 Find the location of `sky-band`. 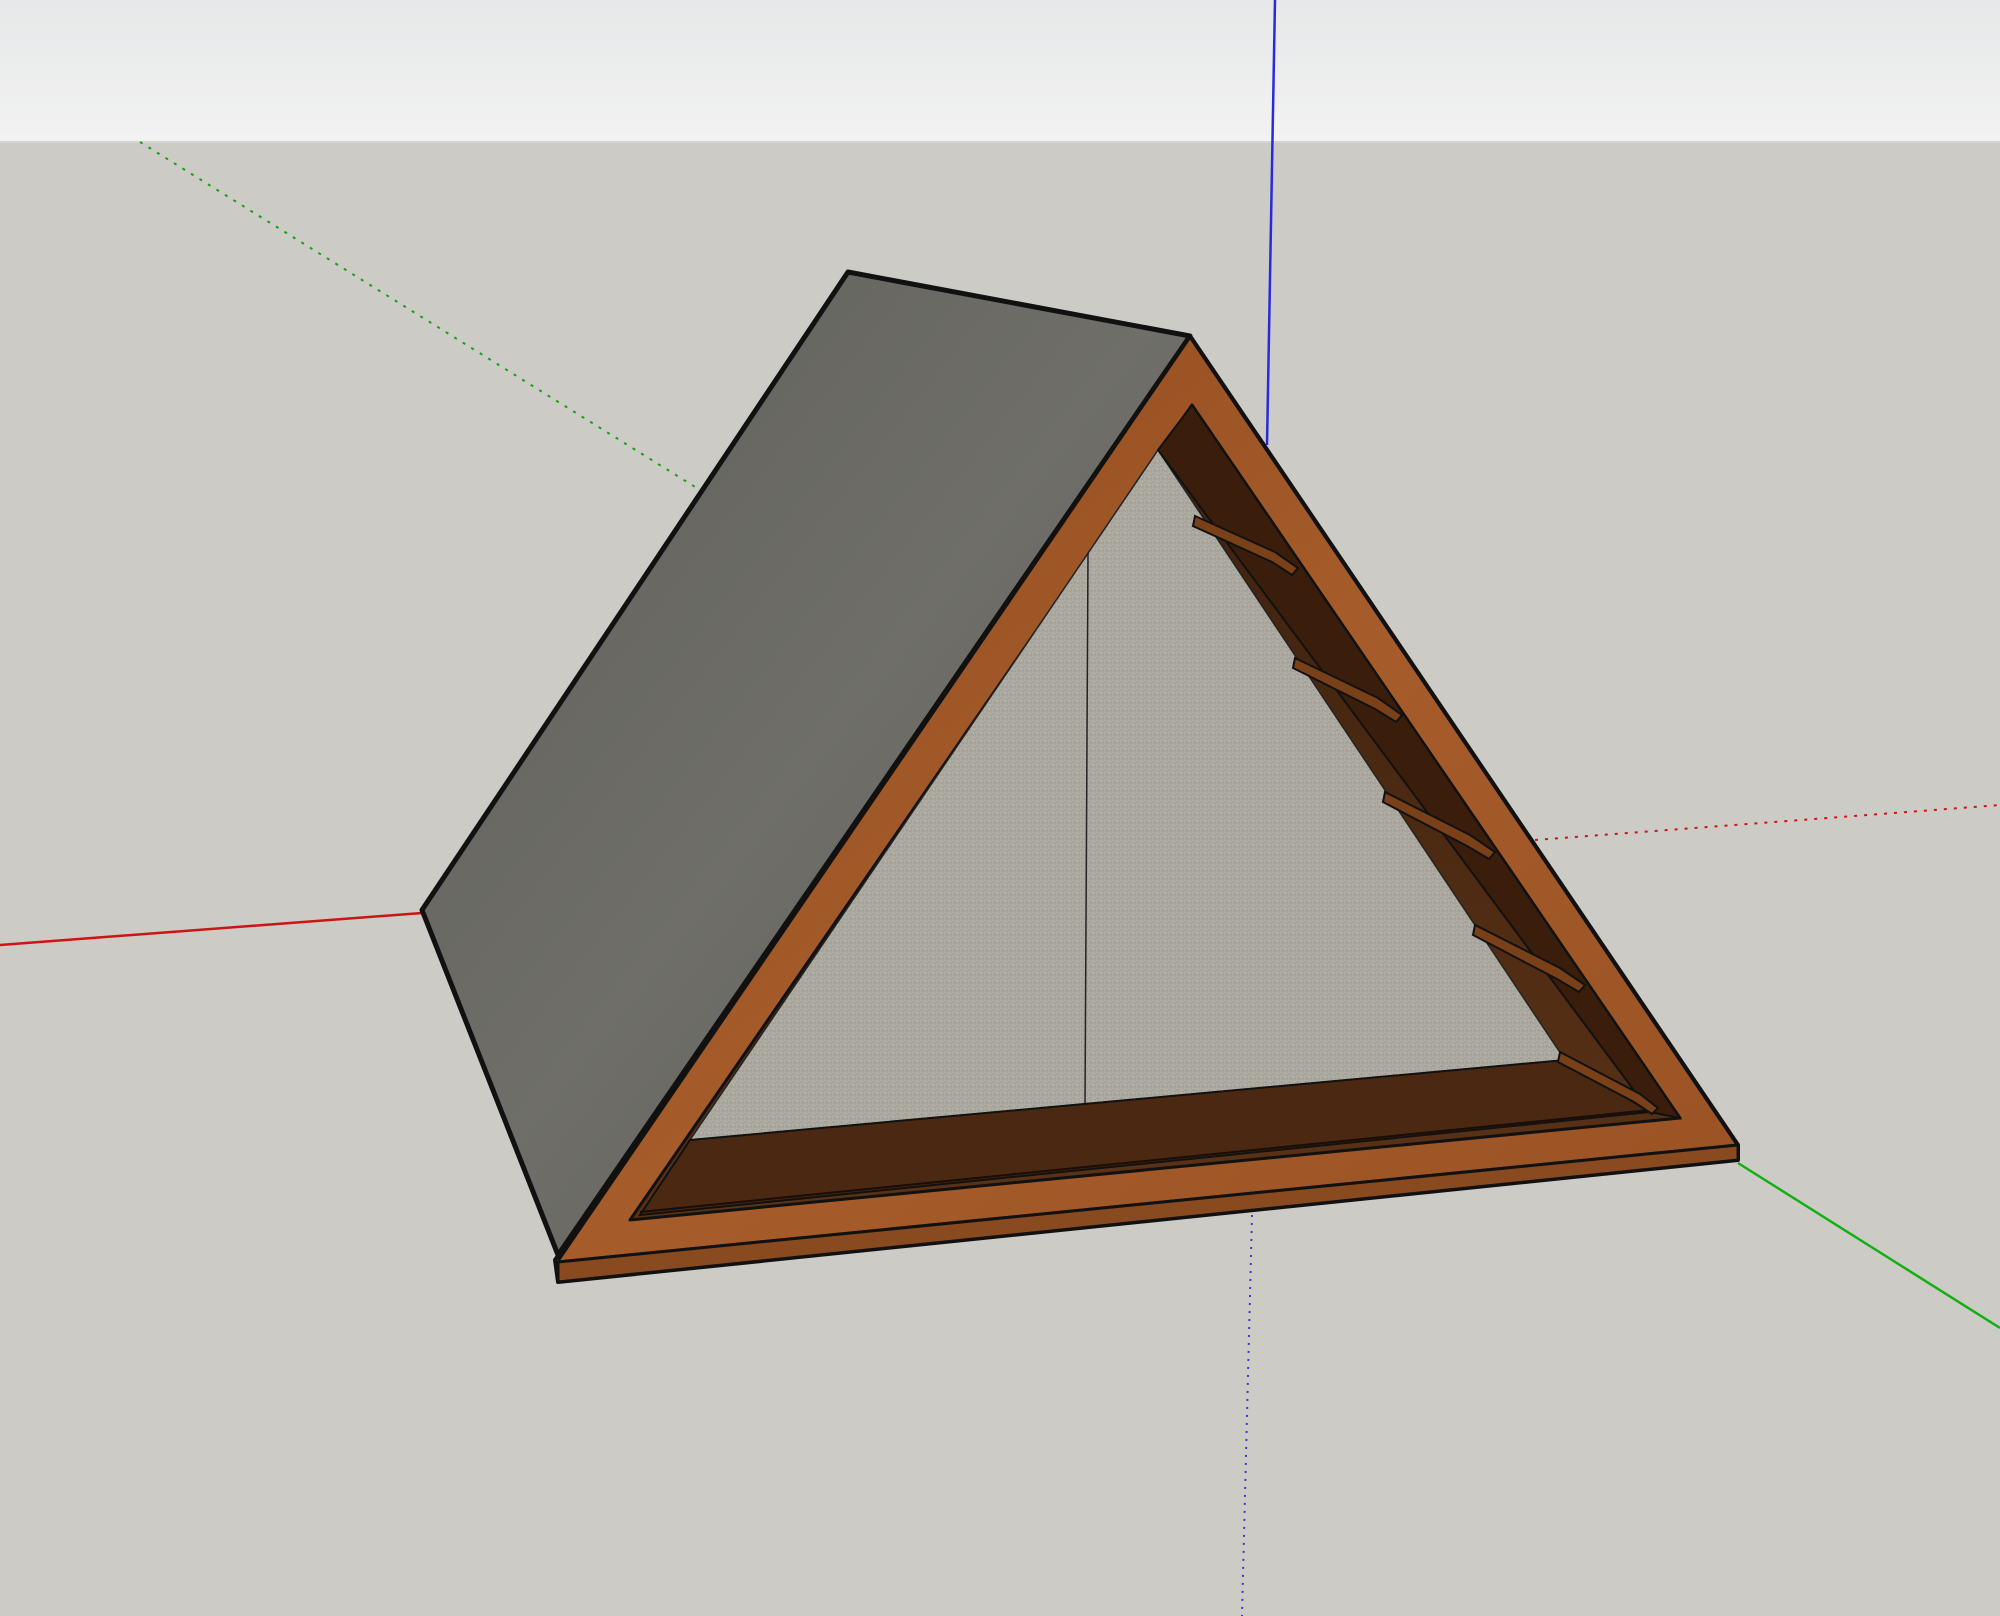

sky-band is located at coordinates (1000, 71).